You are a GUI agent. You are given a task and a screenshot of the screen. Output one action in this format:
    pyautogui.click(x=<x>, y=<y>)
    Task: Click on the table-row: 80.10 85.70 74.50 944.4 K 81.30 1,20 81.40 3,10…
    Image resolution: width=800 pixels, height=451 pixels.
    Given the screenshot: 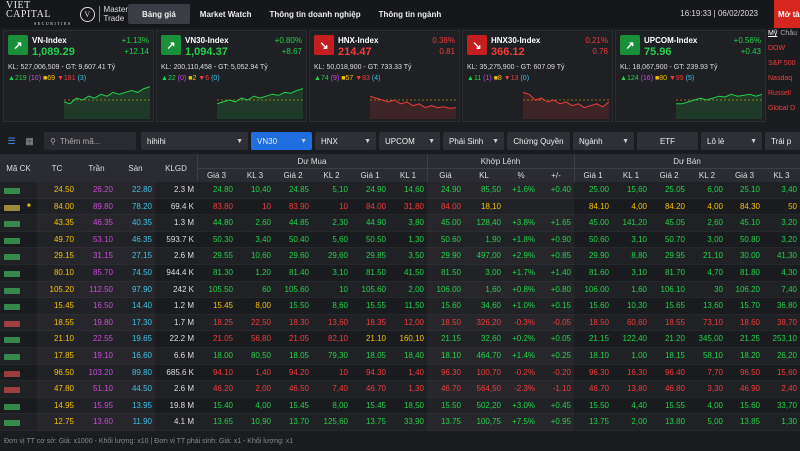 What is the action you would take?
    pyautogui.click(x=400, y=273)
    